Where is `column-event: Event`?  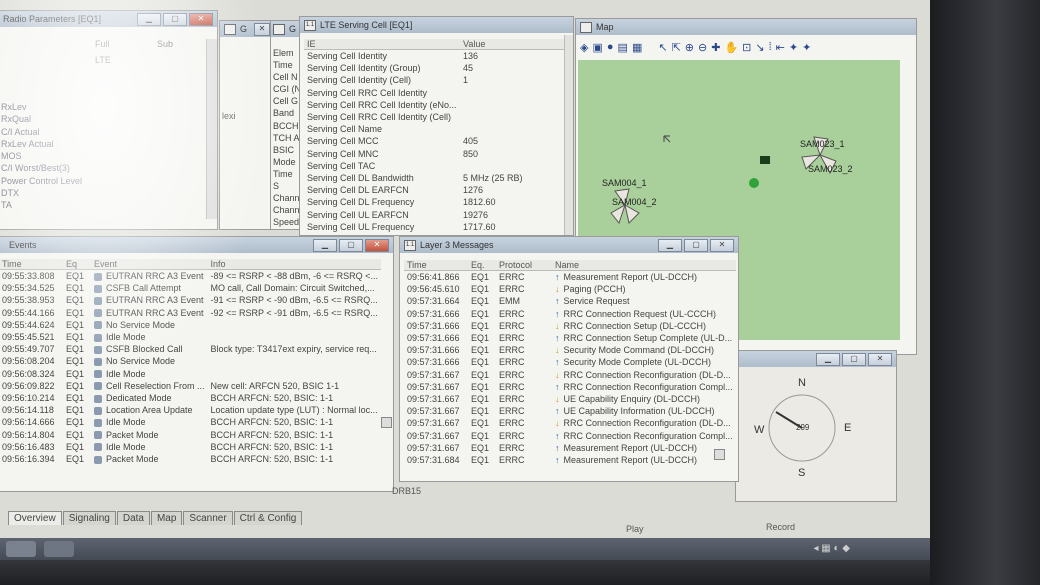 column-event: Event is located at coordinates (149, 264).